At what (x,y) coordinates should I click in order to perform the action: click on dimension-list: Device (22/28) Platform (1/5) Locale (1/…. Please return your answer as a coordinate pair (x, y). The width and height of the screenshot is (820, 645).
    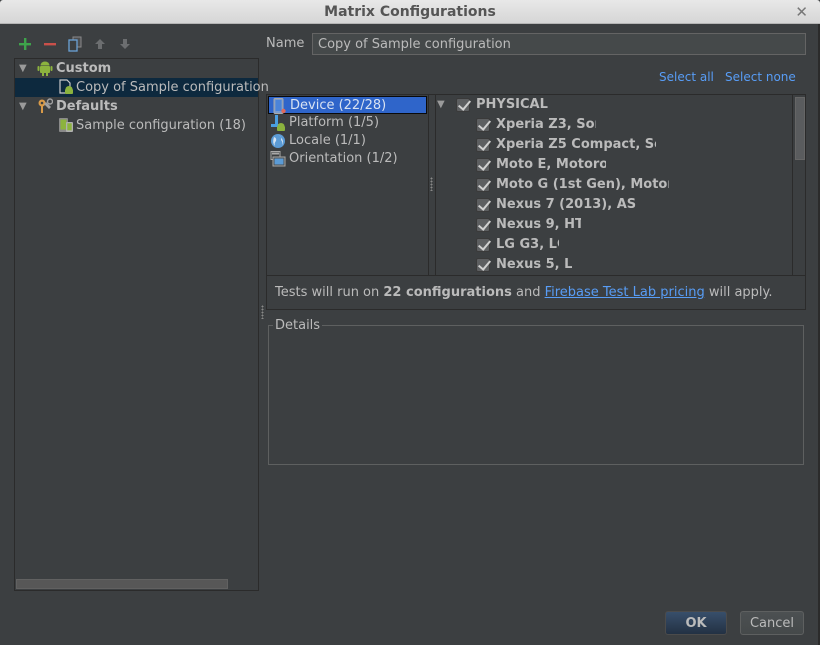
    Looking at the image, I should click on (348, 185).